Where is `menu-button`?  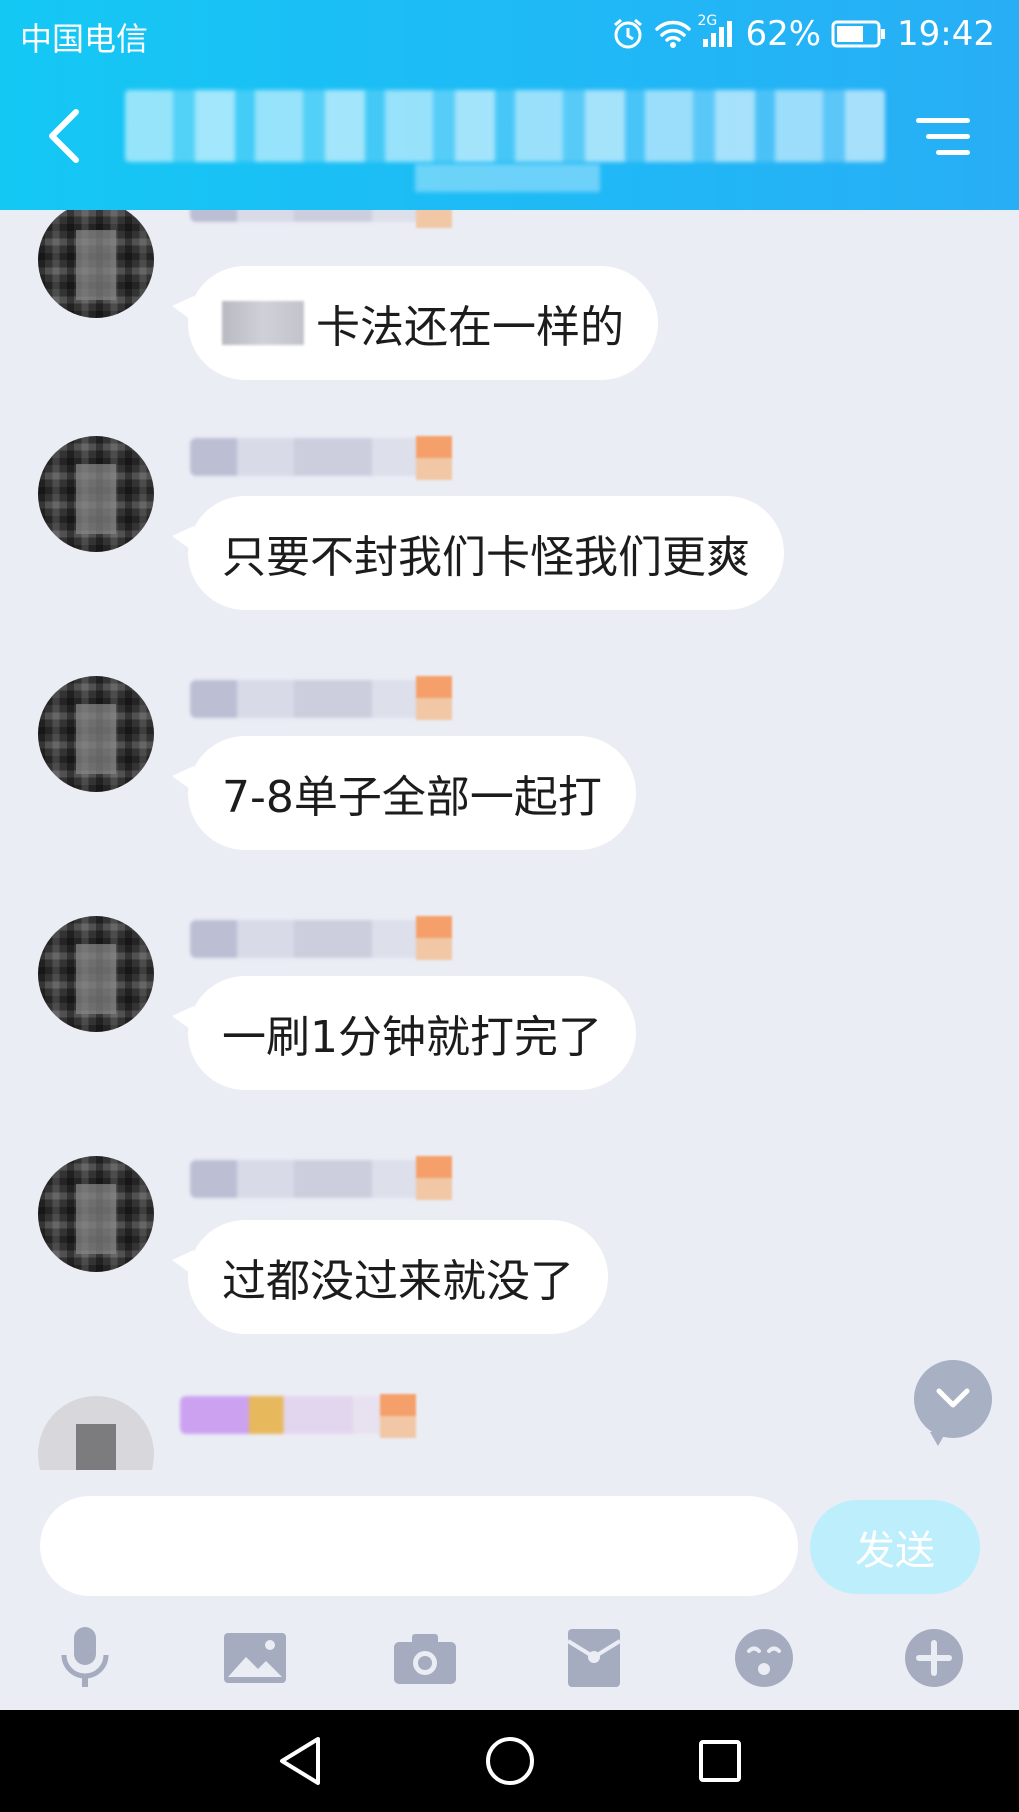 menu-button is located at coordinates (943, 136).